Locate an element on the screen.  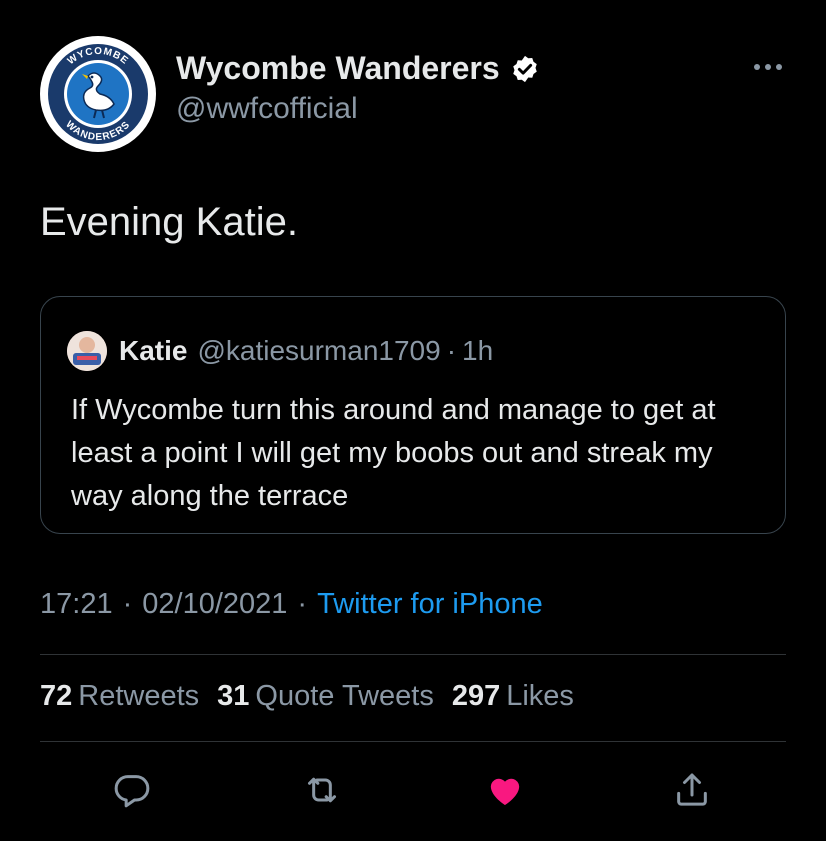
club-crest-logo: WYCOMBE WANDERERS is located at coordinates (98, 94).